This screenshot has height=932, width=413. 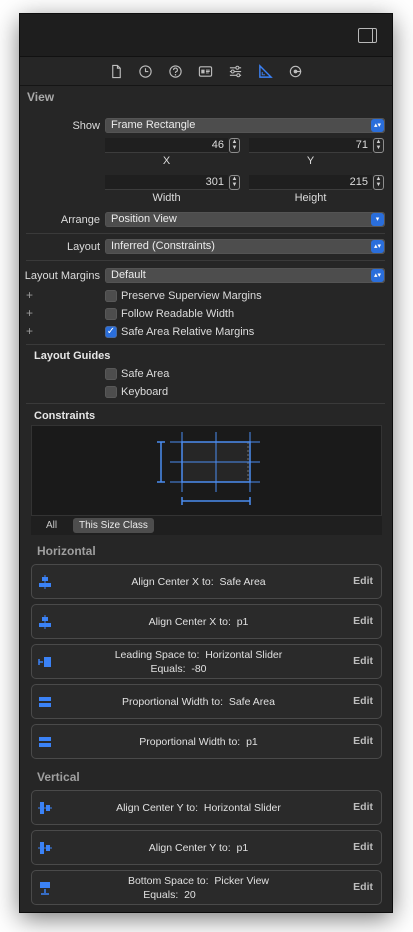 I want to click on safe-area-checkbox, so click(x=111, y=374).